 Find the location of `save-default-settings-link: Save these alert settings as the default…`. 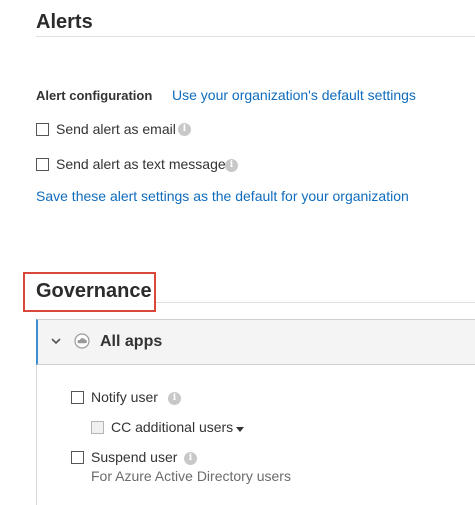

save-default-settings-link: Save these alert settings as the default… is located at coordinates (222, 196).